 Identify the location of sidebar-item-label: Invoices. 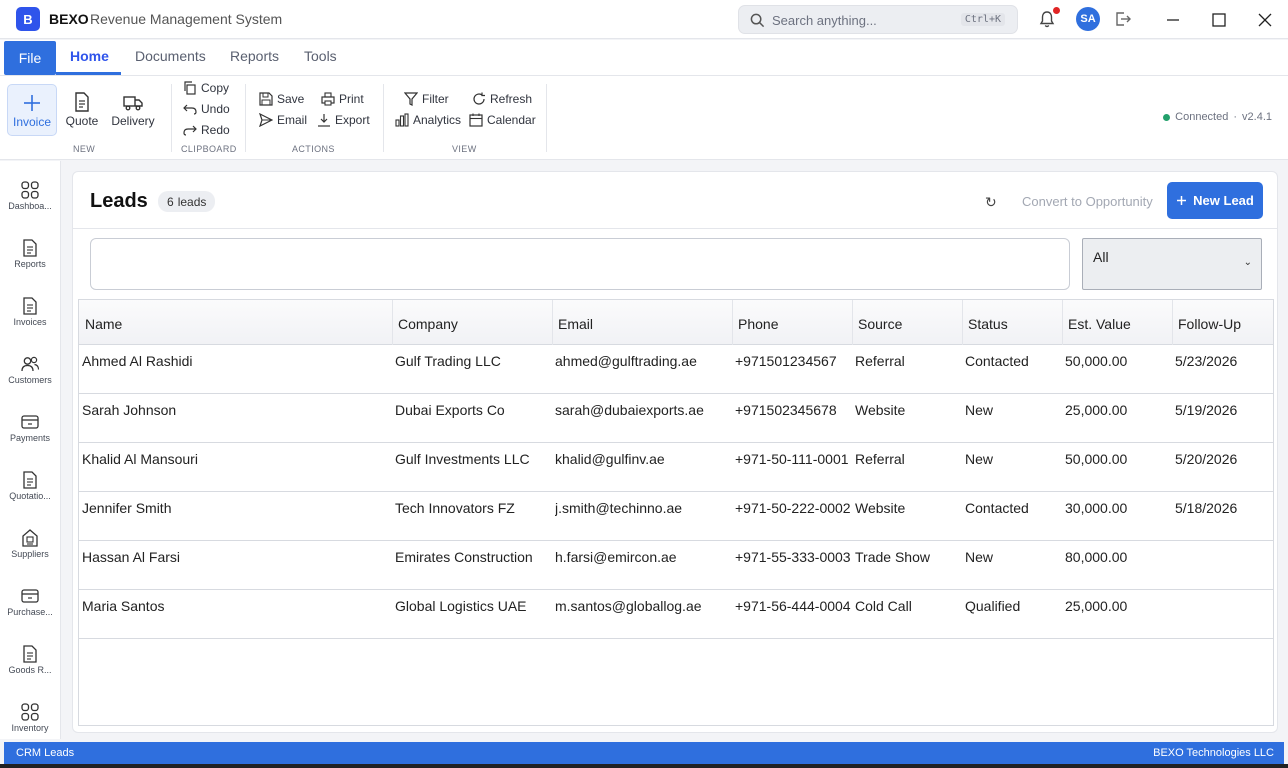
(30, 322).